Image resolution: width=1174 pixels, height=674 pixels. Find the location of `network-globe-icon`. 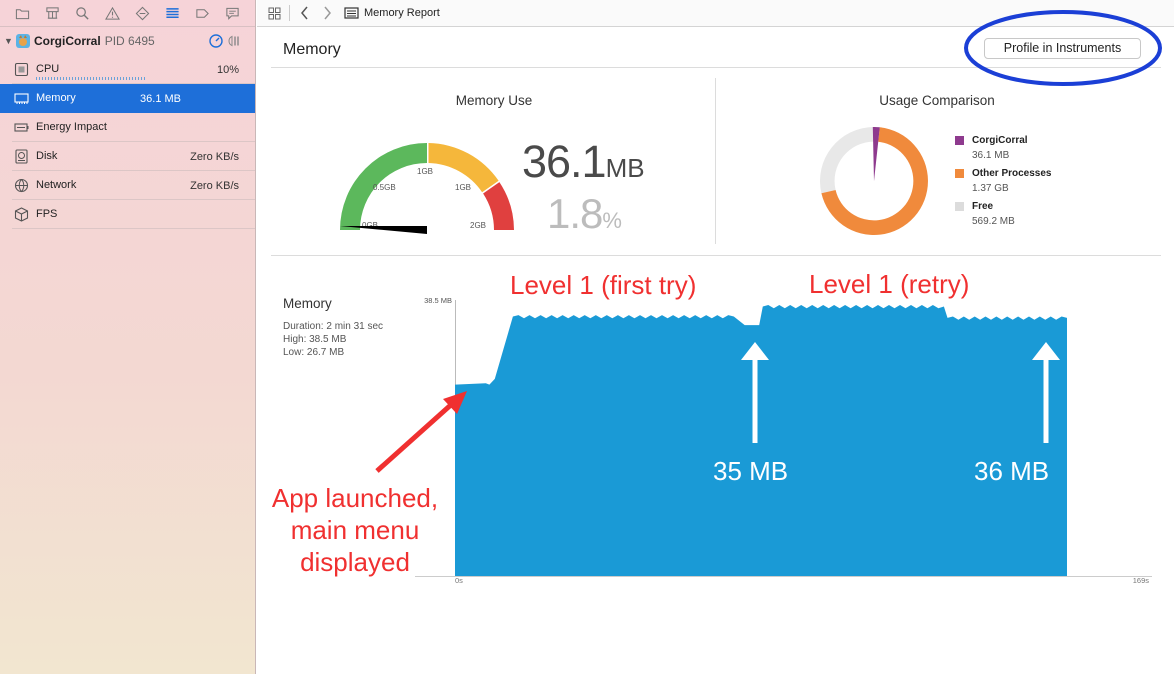

network-globe-icon is located at coordinates (21, 185).